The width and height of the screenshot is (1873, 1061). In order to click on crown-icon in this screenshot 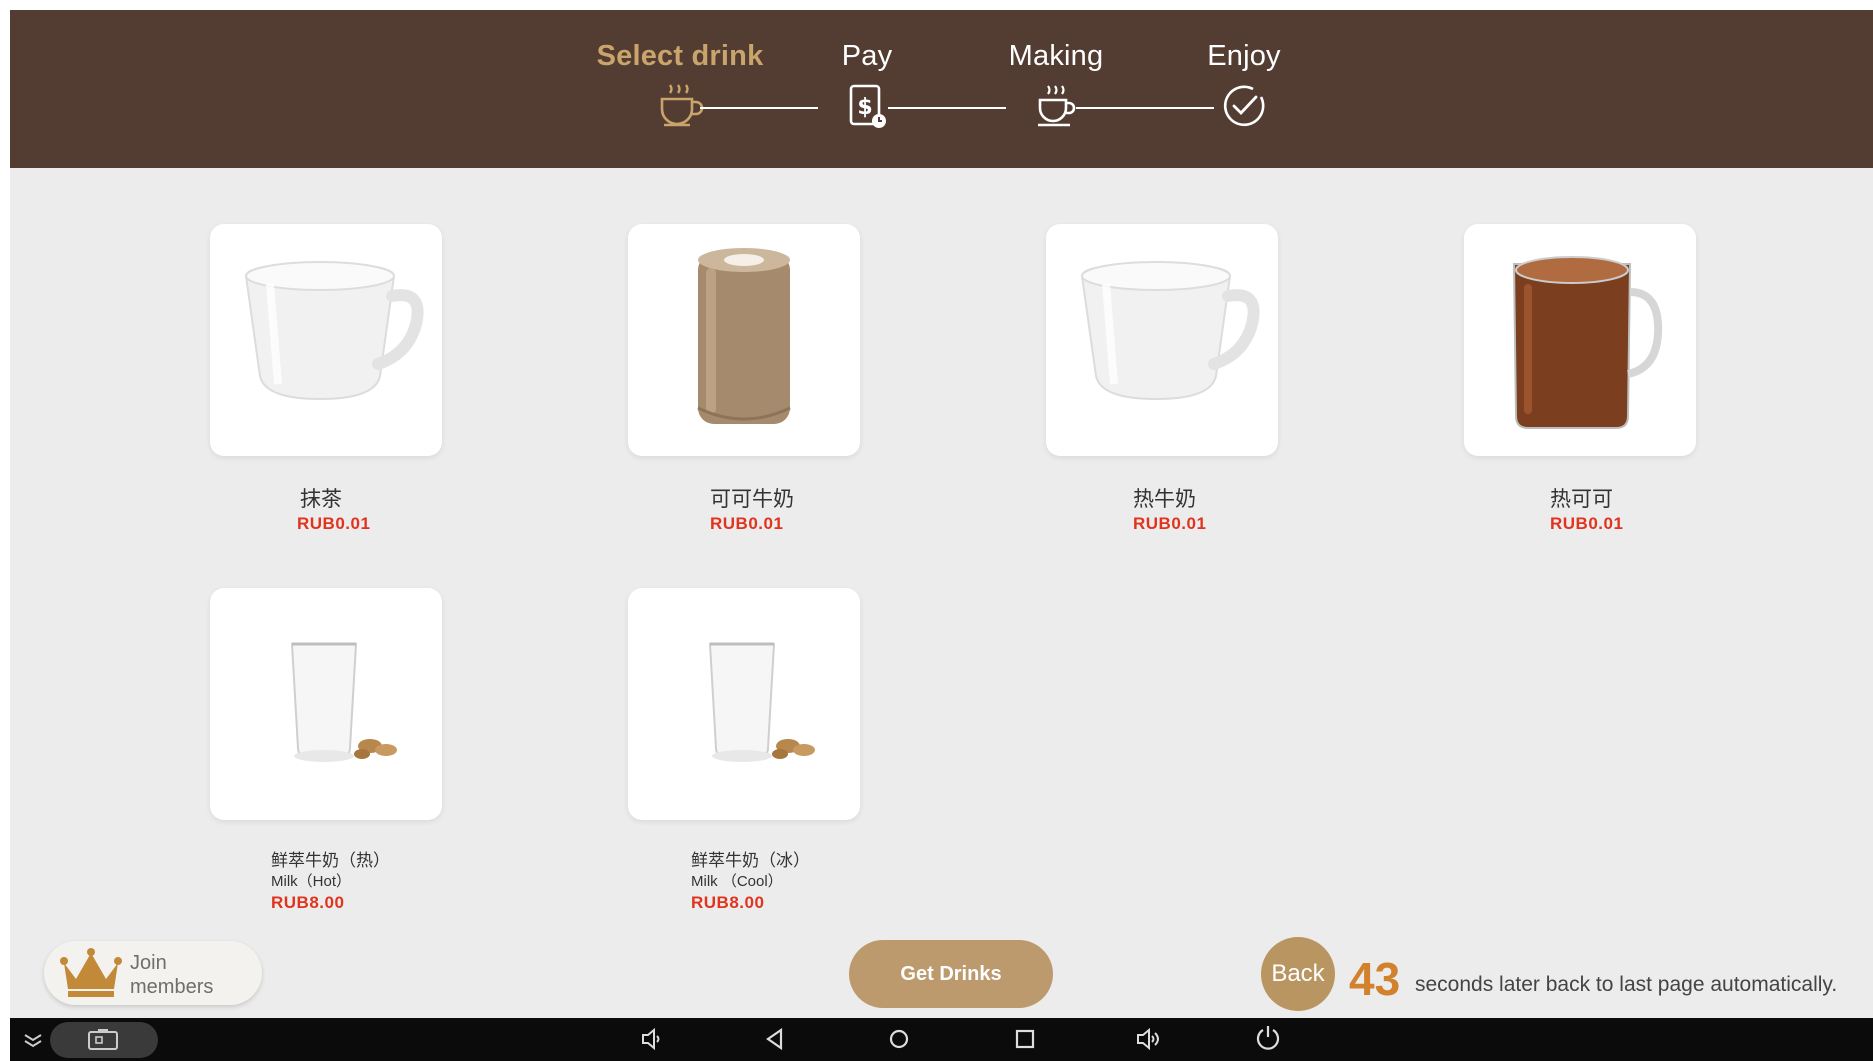, I will do `click(91, 972)`.